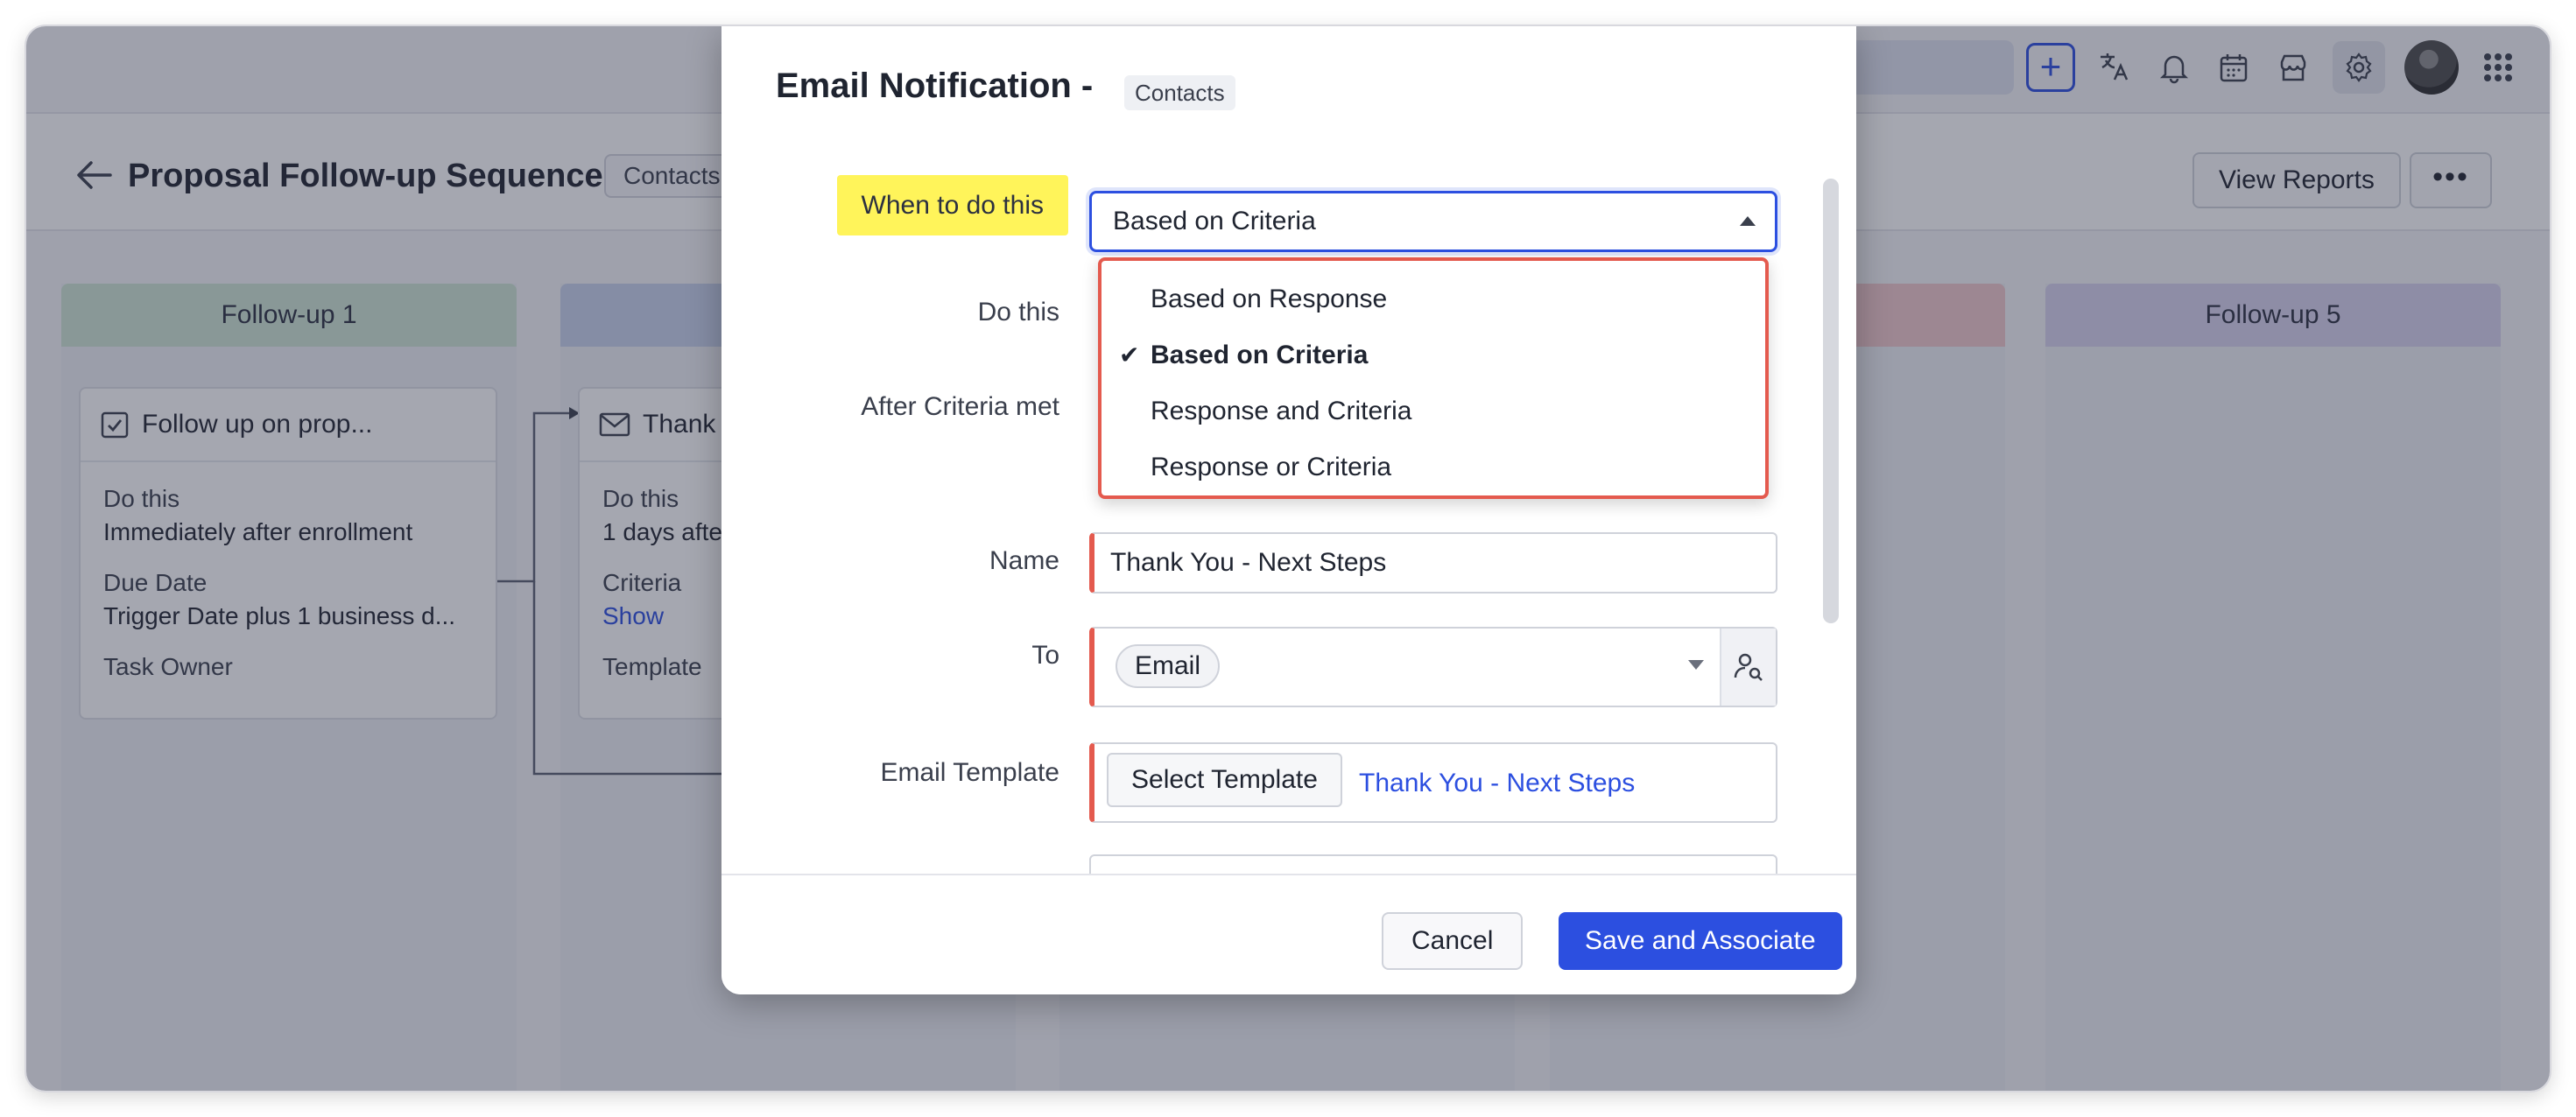 The image size is (2576, 1117). Describe the element at coordinates (1045, 655) in the screenshot. I see `to-label: To` at that location.